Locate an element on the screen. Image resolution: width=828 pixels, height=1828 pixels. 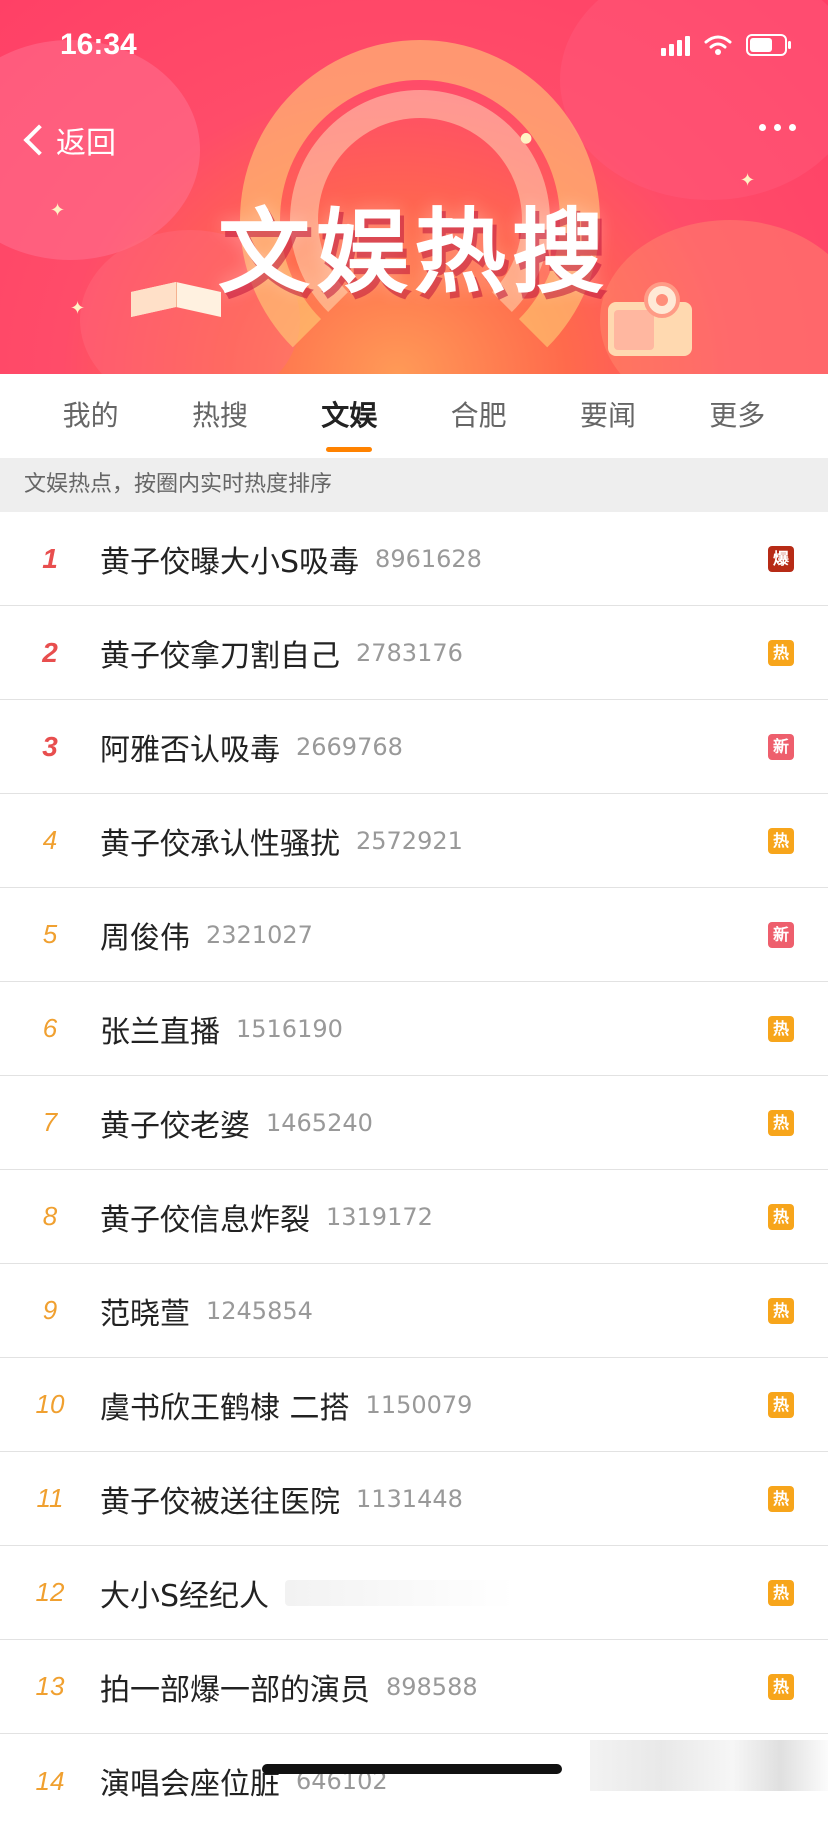
rank-number: 3 is located at coordinates (50, 746).